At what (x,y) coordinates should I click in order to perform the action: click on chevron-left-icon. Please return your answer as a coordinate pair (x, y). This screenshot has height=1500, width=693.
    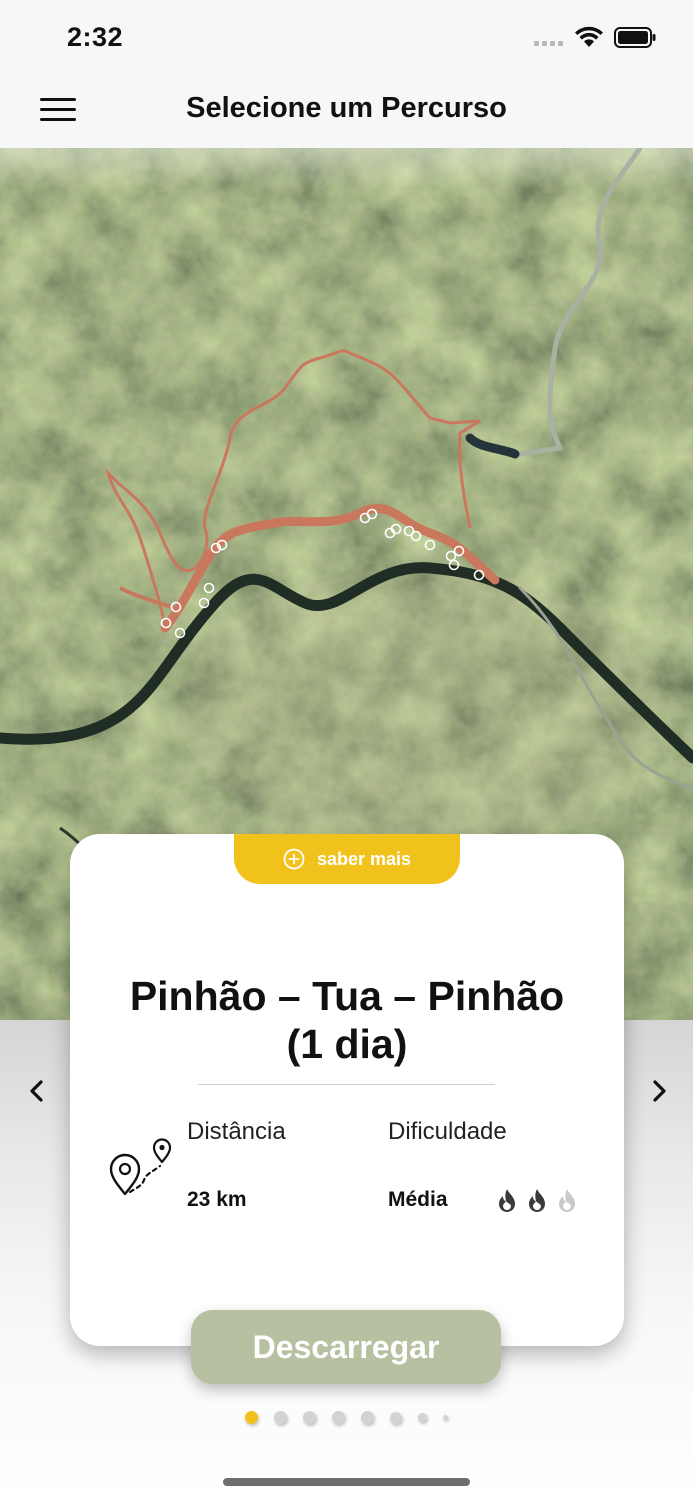
    Looking at the image, I should click on (37, 1091).